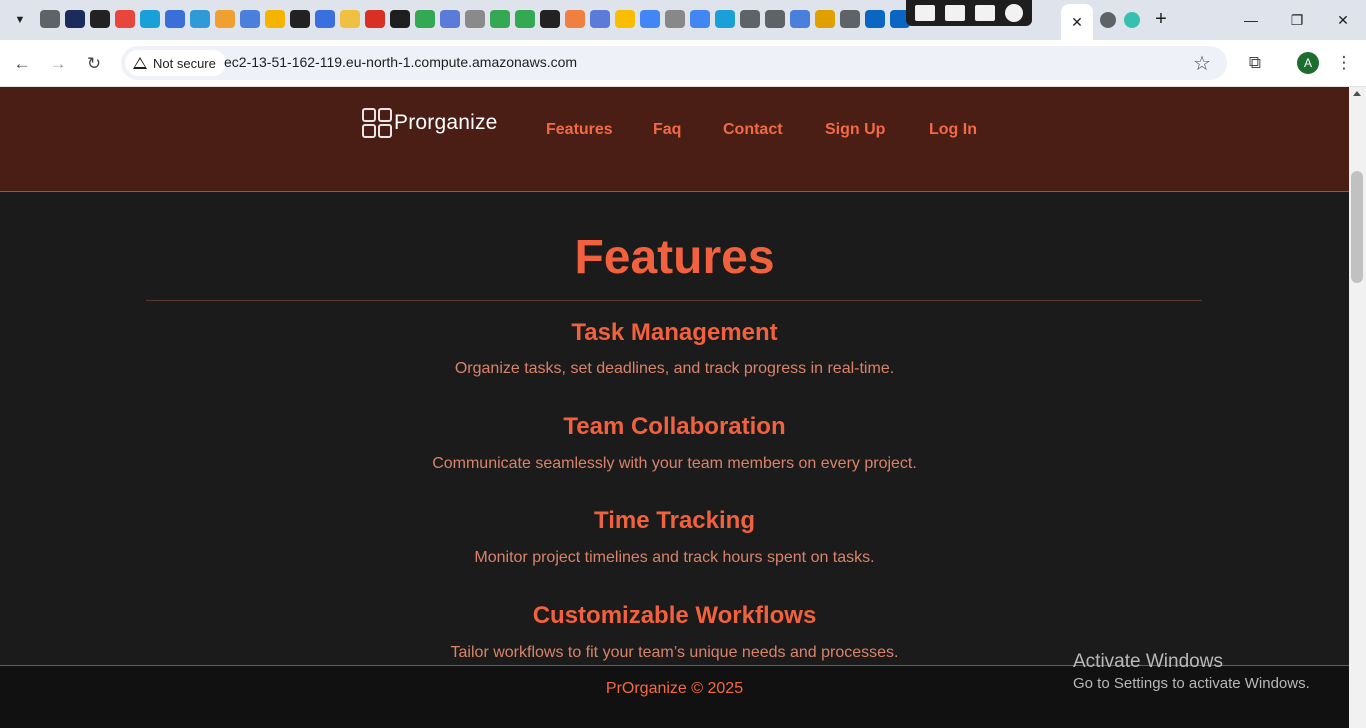 The height and width of the screenshot is (728, 1366). What do you see at coordinates (579, 130) in the screenshot?
I see `nav-link-features: Features` at bounding box center [579, 130].